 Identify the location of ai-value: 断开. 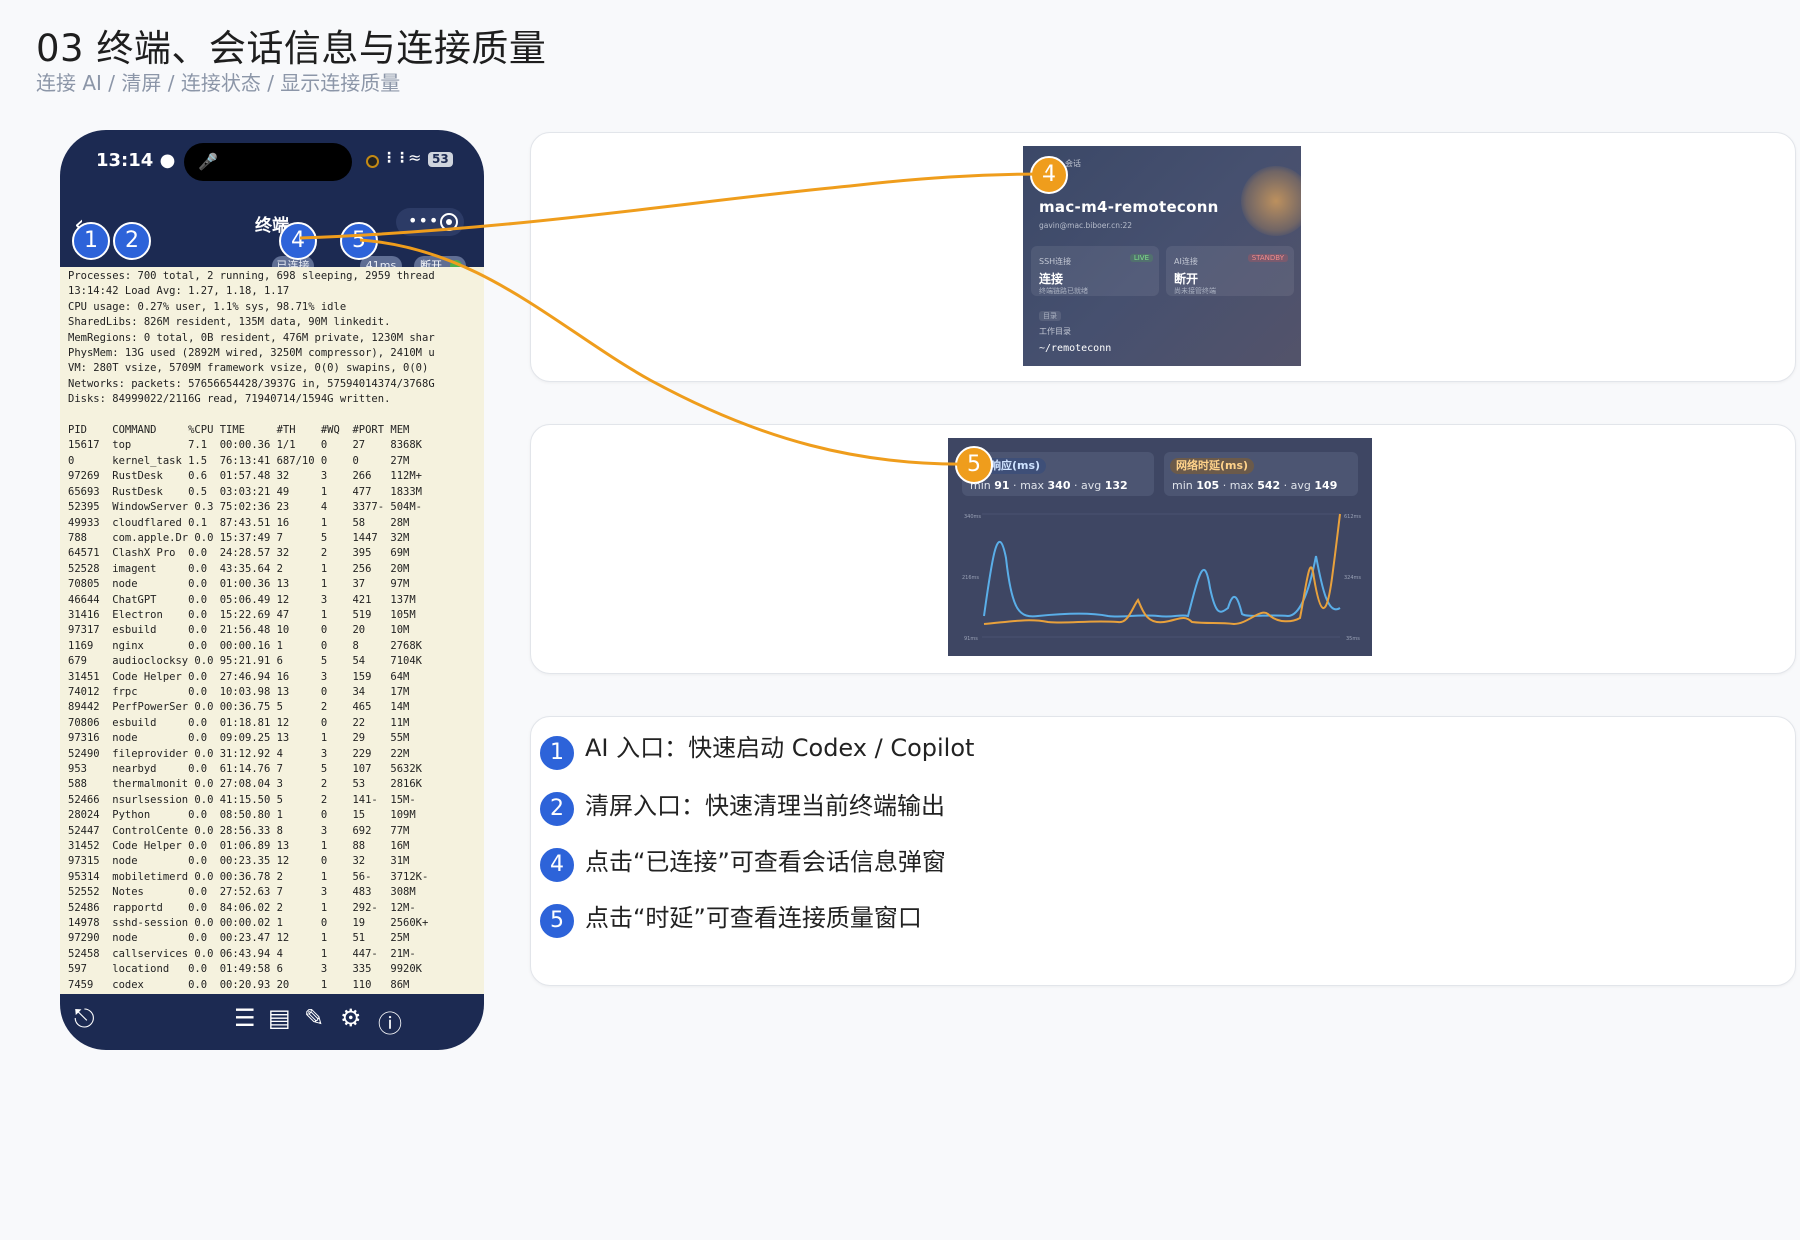
(1186, 279).